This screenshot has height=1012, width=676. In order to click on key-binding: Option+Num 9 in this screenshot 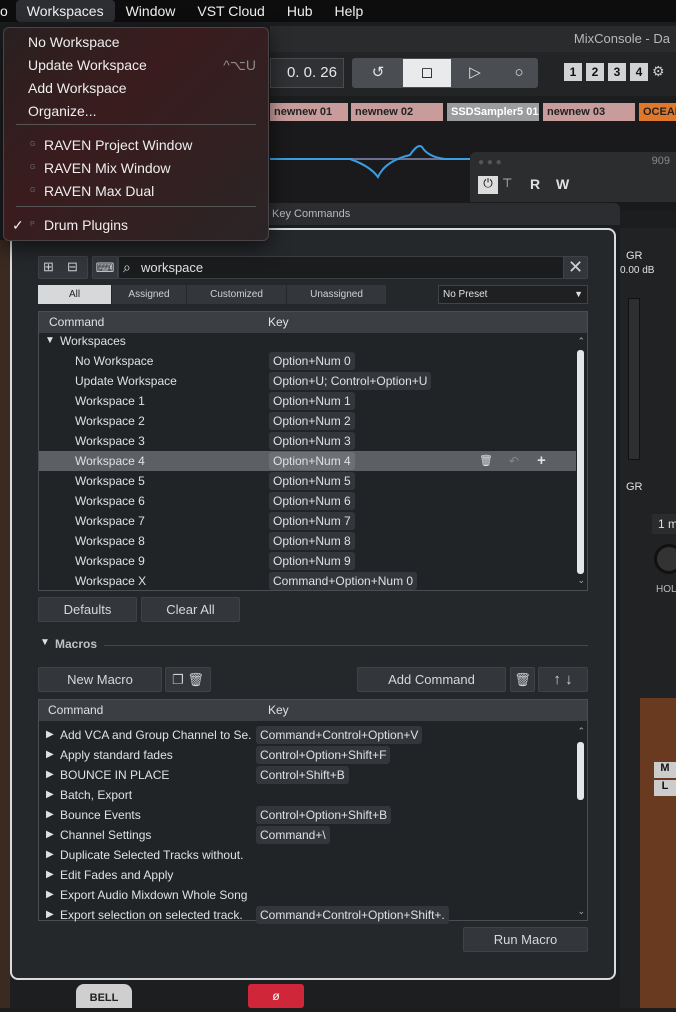, I will do `click(312, 561)`.